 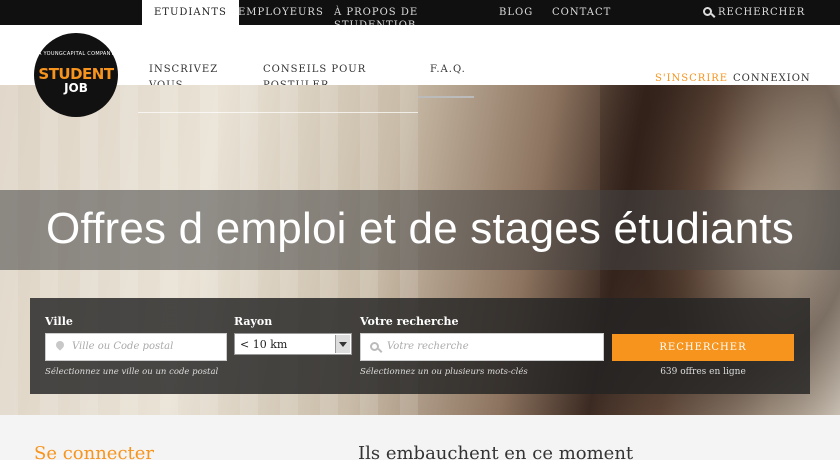 What do you see at coordinates (444, 372) in the screenshot?
I see `query-hint: Sélectionnez un ou plusieurs mots-clés` at bounding box center [444, 372].